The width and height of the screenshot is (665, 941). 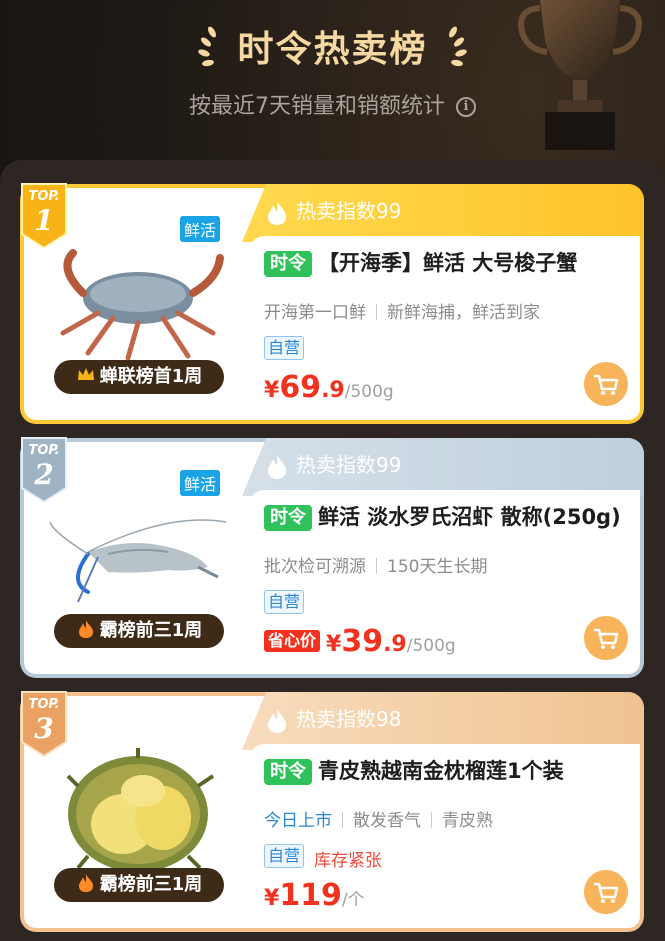 I want to click on feature: 散发香气, so click(x=387, y=821).